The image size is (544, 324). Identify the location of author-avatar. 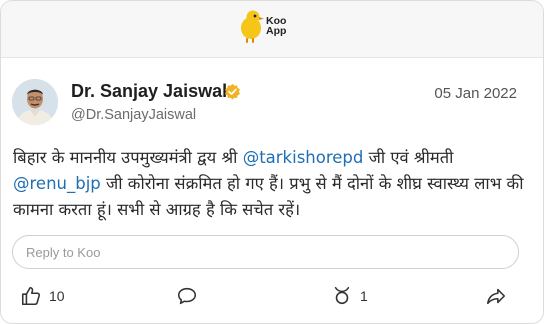
(35, 102).